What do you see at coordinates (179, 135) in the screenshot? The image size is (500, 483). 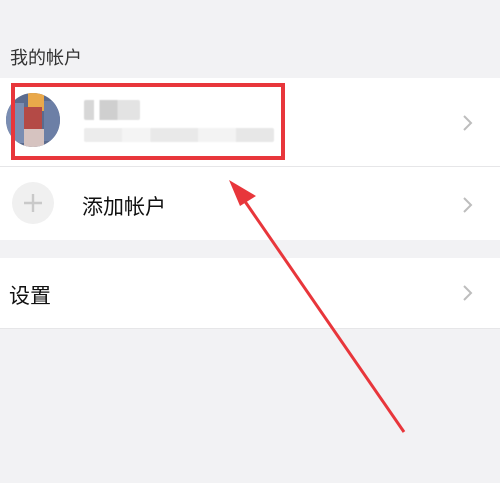 I see `account-subtitle-blurred` at bounding box center [179, 135].